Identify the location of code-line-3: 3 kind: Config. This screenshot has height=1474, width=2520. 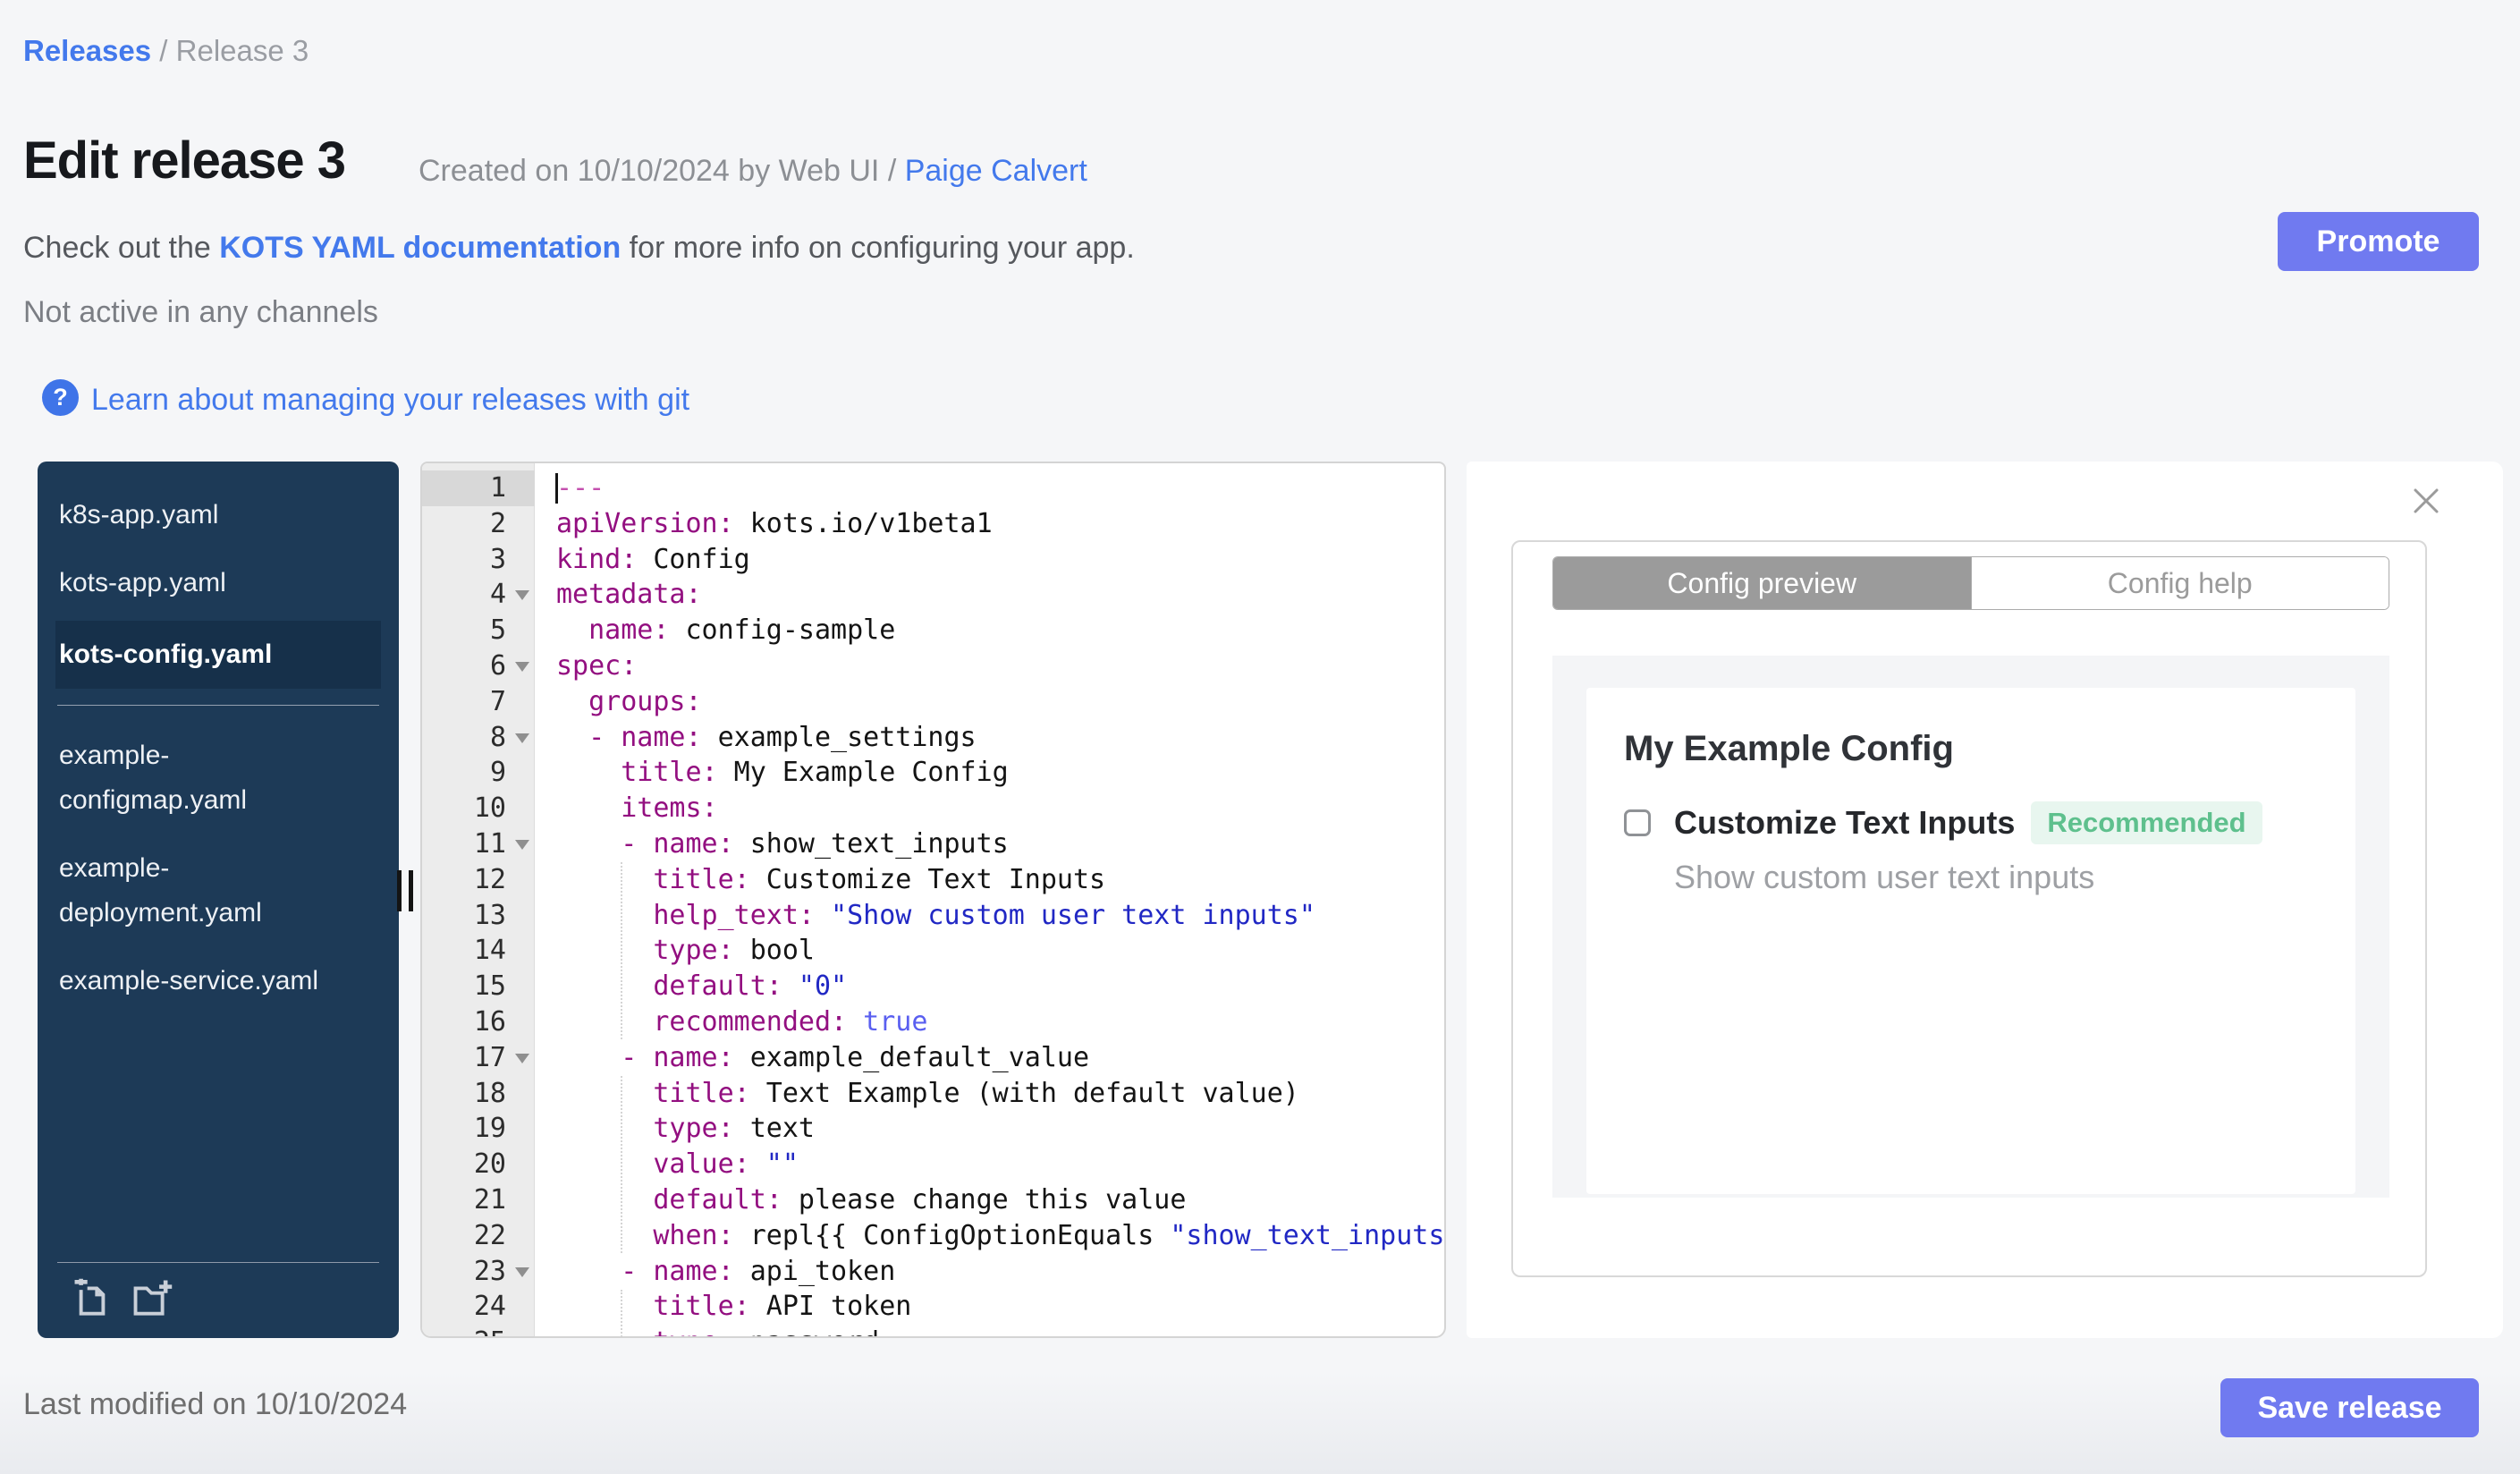
(933, 560).